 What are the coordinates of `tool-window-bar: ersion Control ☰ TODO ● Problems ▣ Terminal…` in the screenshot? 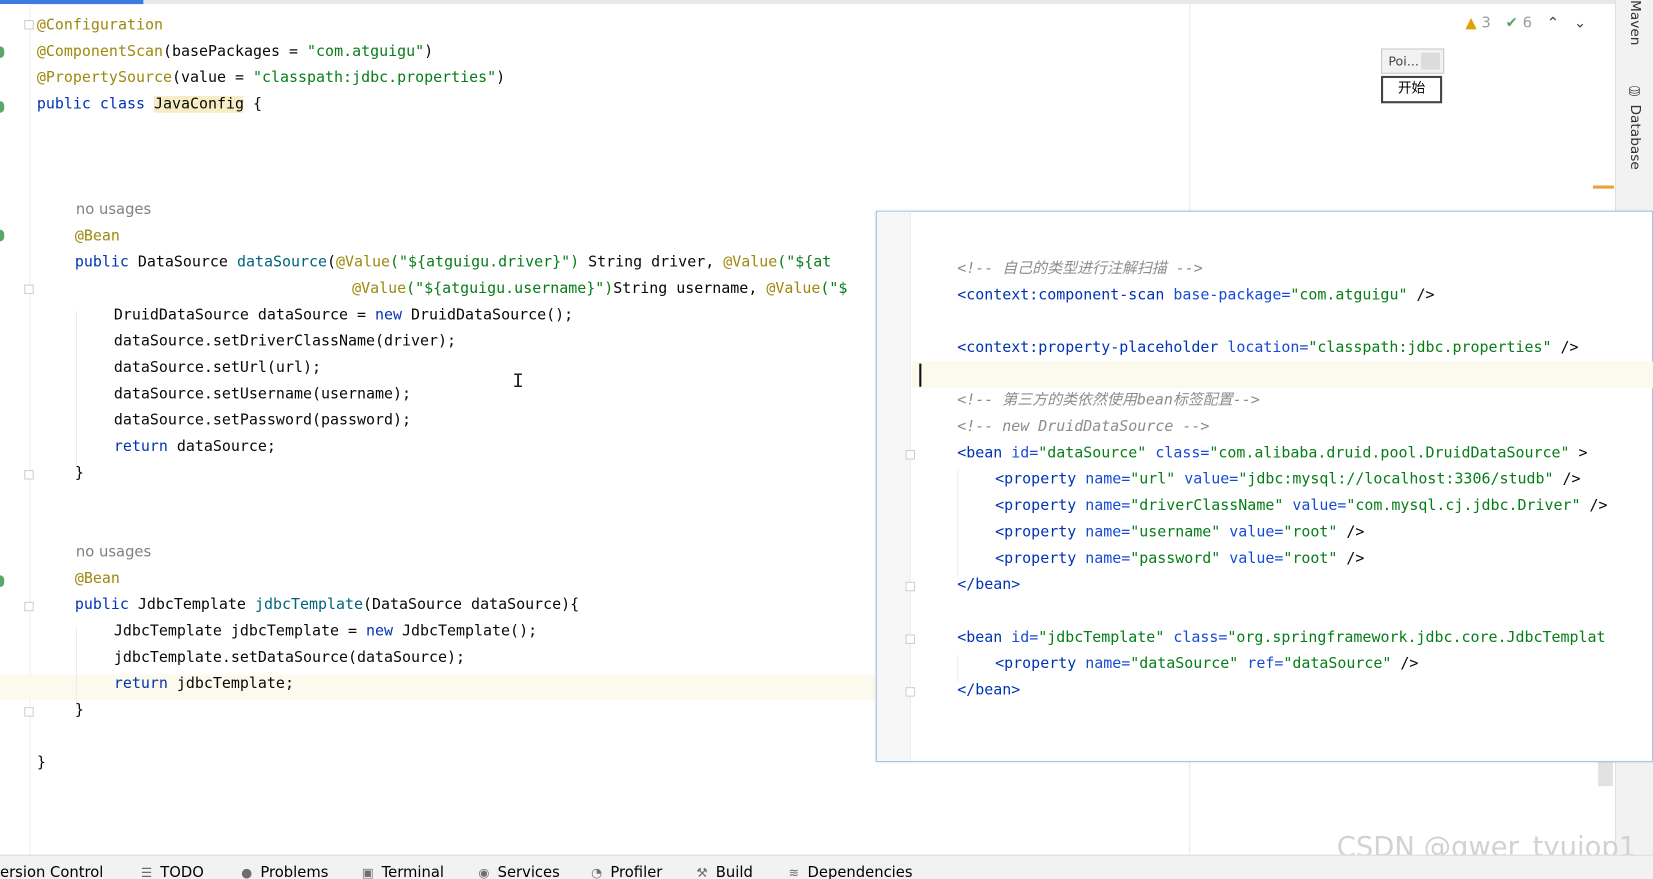 It's located at (826, 866).